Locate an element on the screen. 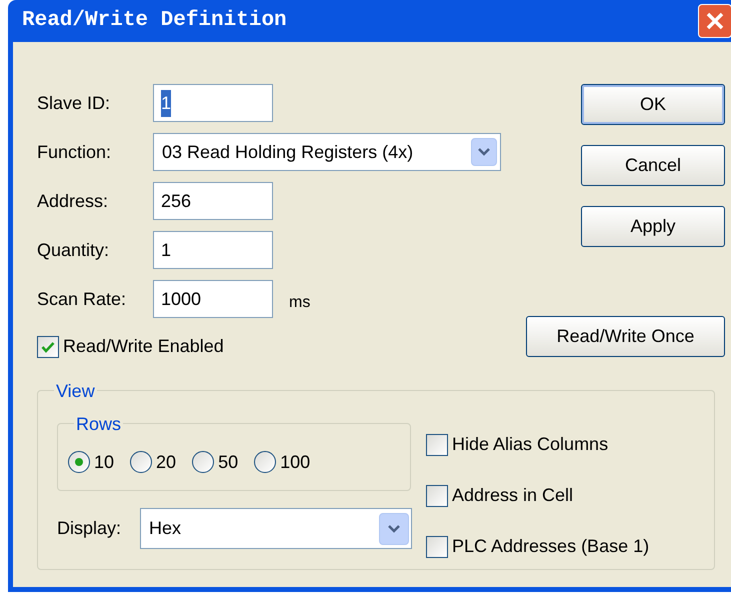 Image resolution: width=731 pixels, height=596 pixels. close-button is located at coordinates (714, 21).